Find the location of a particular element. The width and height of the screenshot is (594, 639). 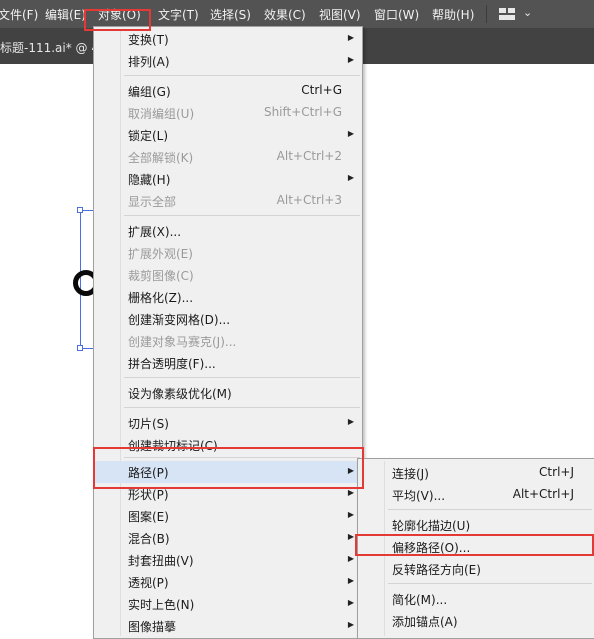

submenu-item-add-anchor-points: 添加锚点(A) is located at coordinates (476, 621).